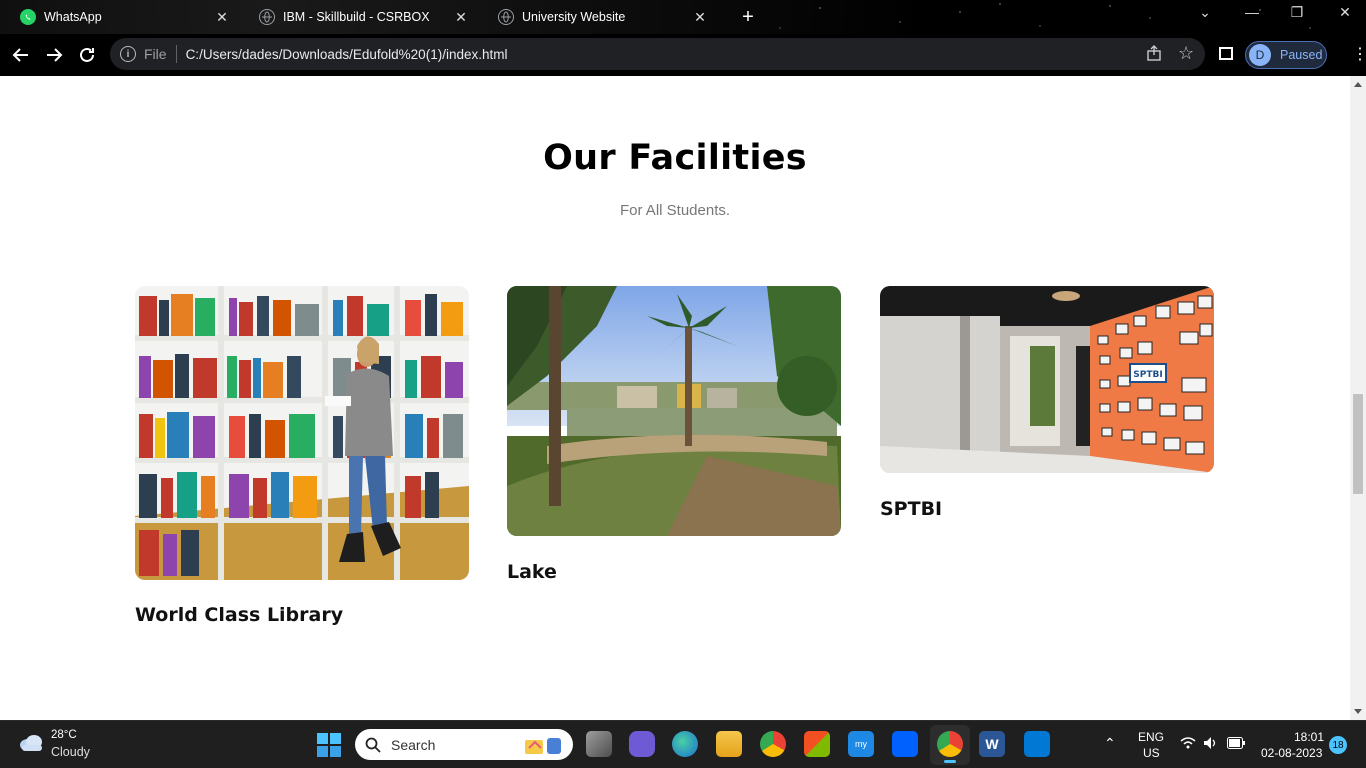  I want to click on tab-search-chevron-icon: ⌄, so click(1205, 12).